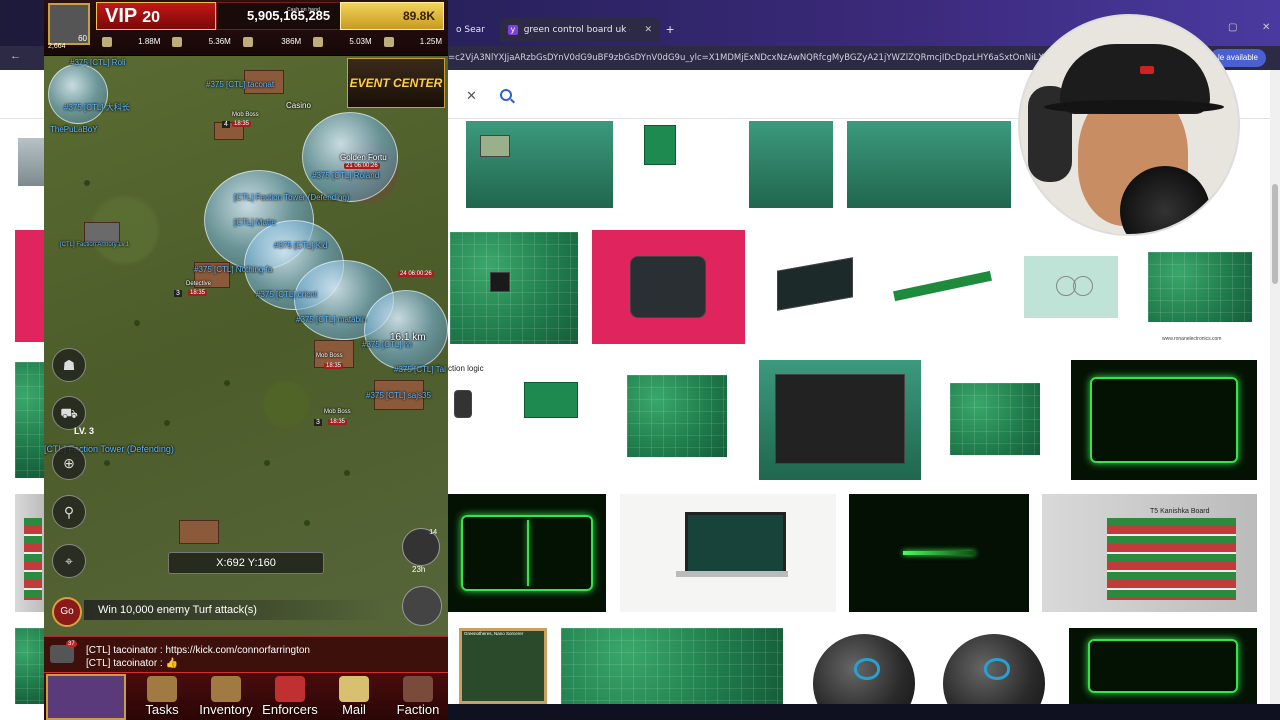  Describe the element at coordinates (300, 245) in the screenshot. I see `map-label: #375 [CTL] Kid` at that location.